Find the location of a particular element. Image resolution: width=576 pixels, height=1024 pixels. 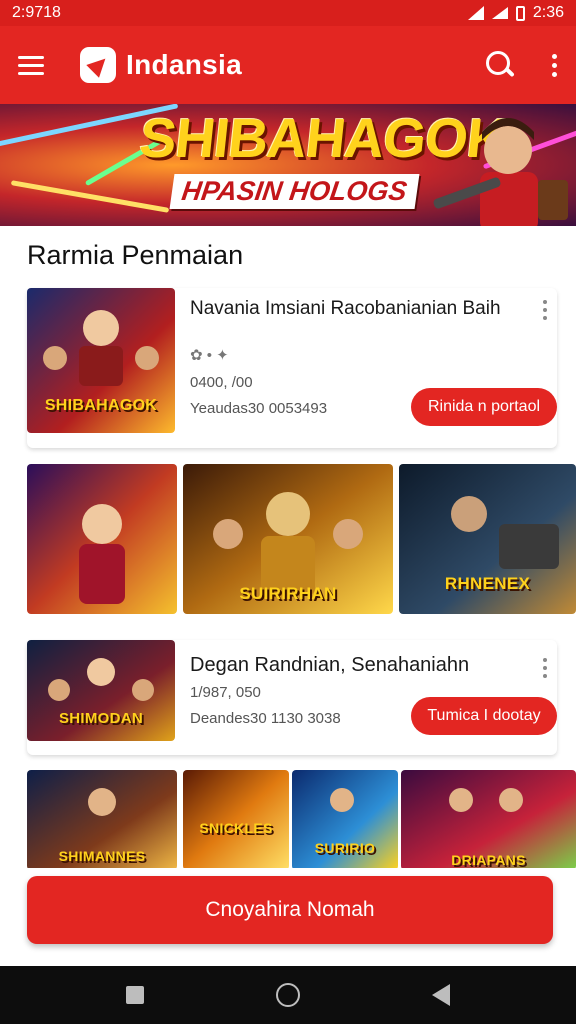

game-tile: SHIMANNES is located at coordinates (102, 820).